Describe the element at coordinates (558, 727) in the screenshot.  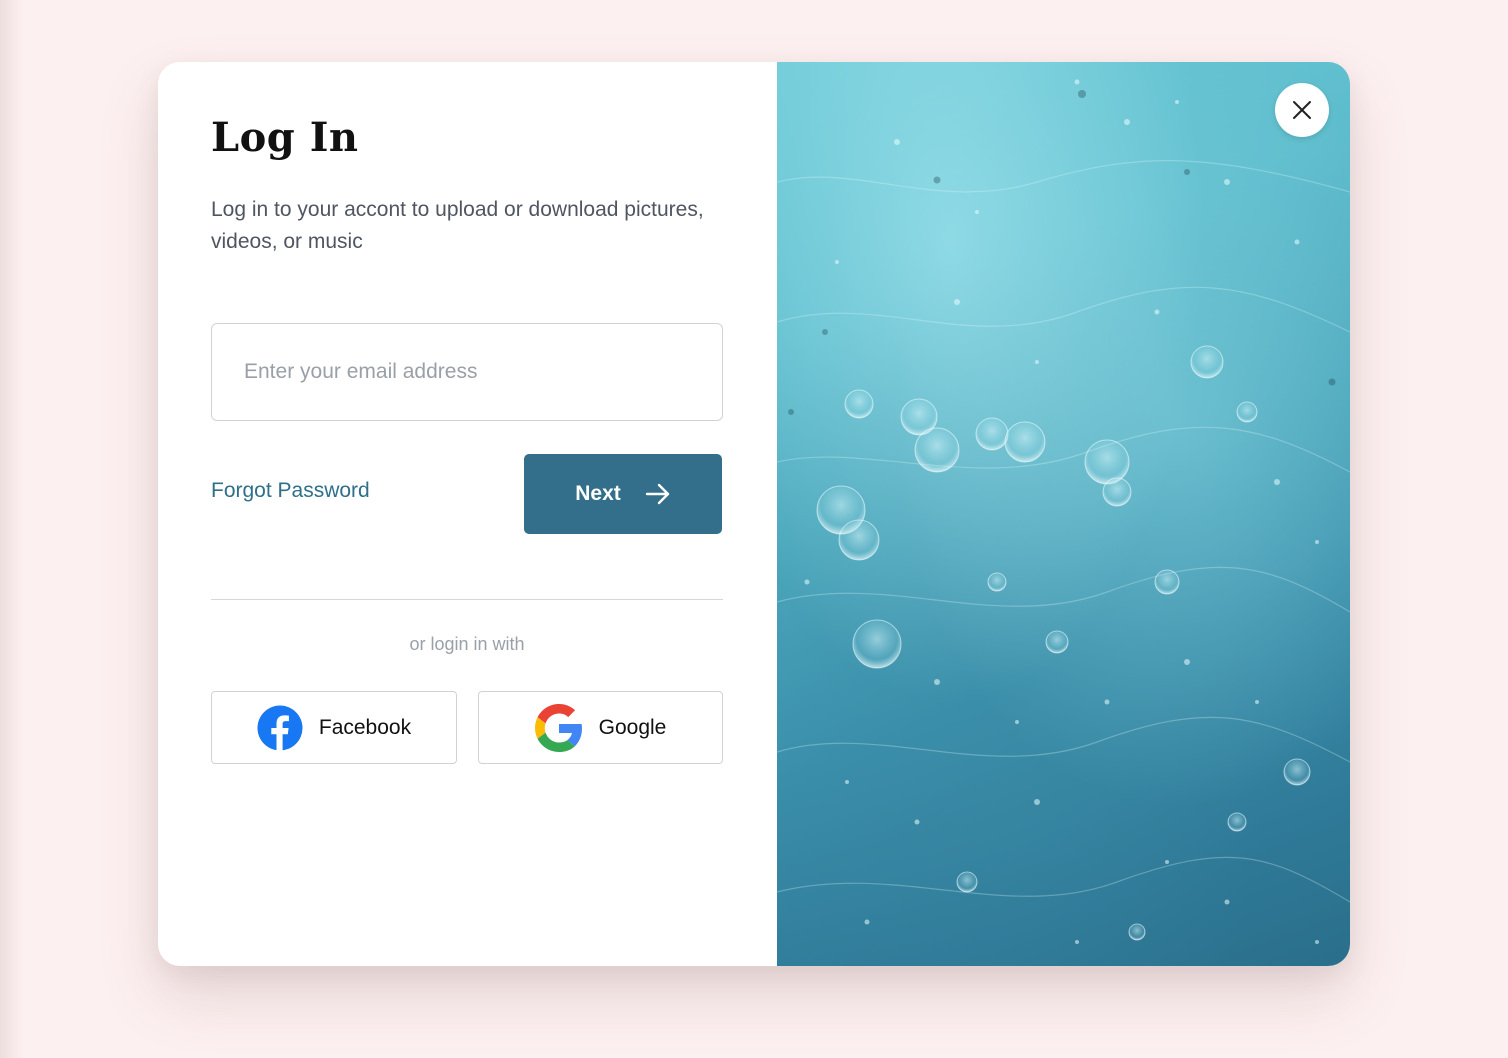
I see `google-logo-icon` at that location.